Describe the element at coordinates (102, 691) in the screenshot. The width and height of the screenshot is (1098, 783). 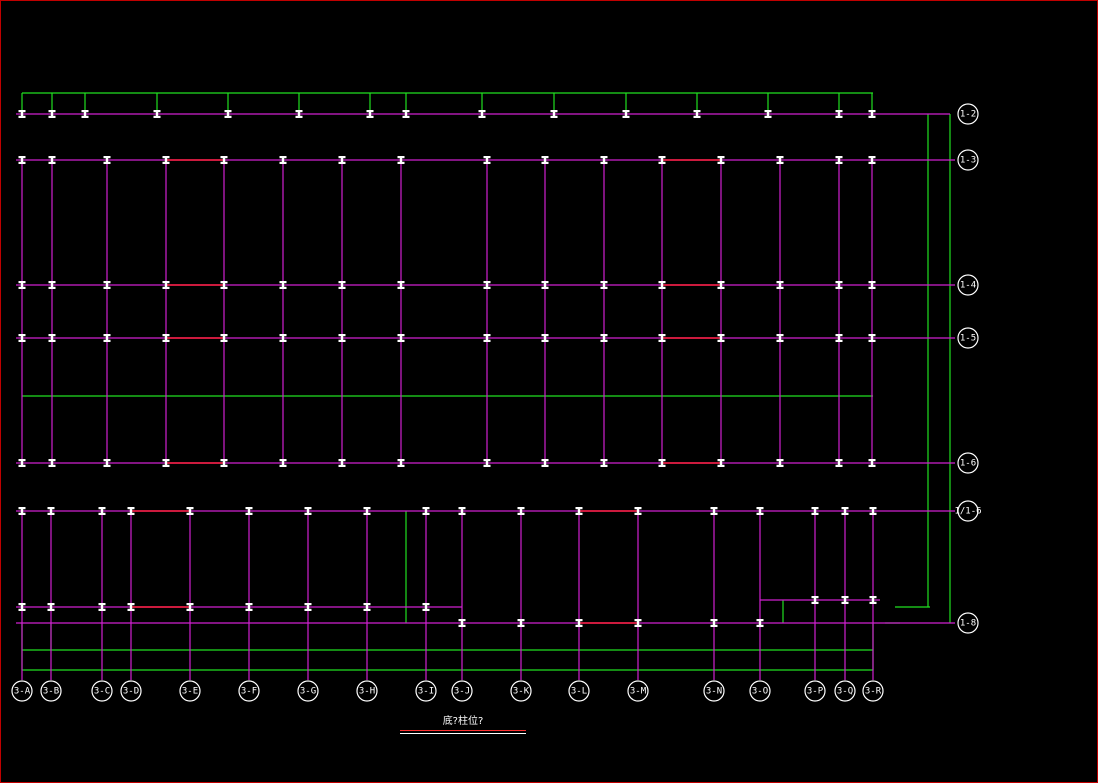
I see `axis-bubble-col: 3-C` at that location.